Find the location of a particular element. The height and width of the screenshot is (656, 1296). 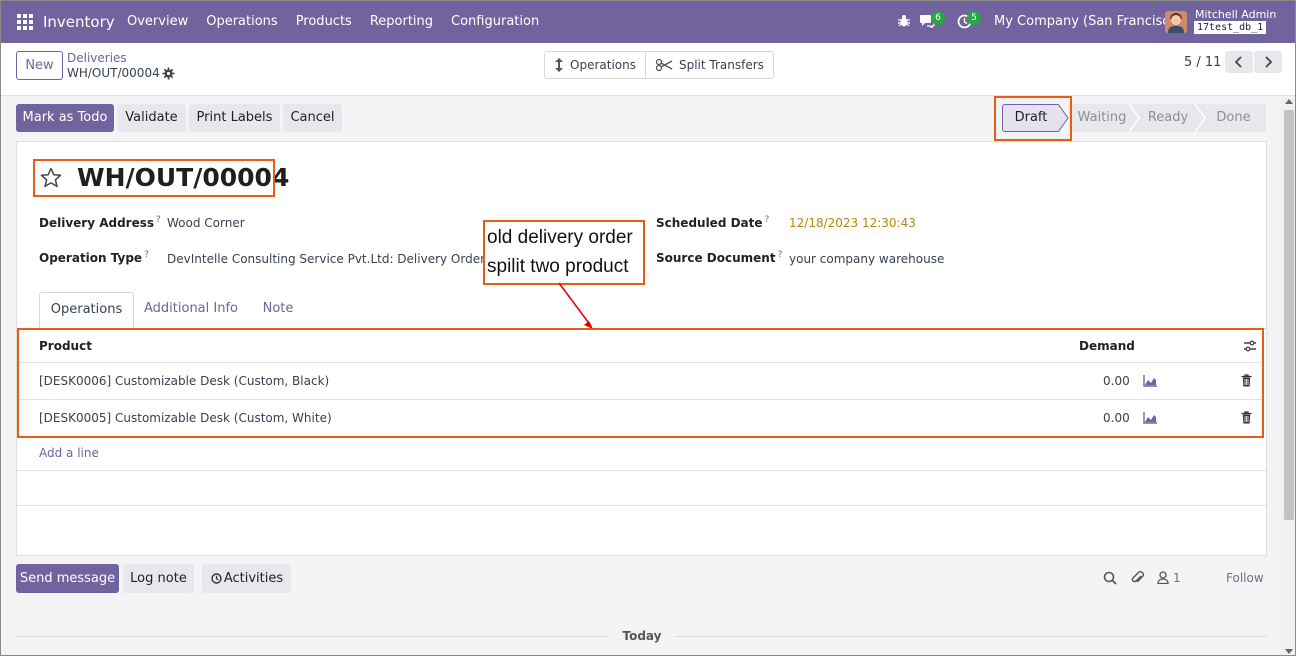

operation-type-label: Operation Type? is located at coordinates (94, 257).